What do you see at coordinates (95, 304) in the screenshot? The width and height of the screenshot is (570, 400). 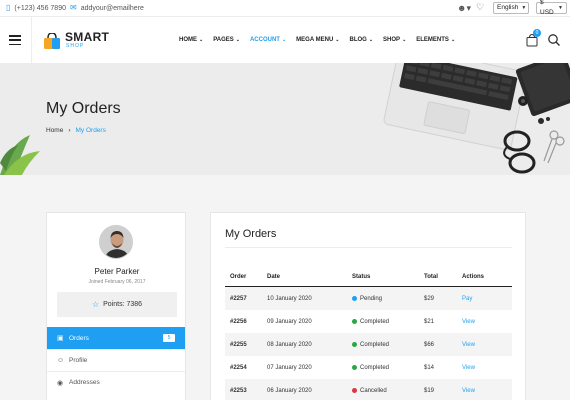 I see `star-icon: ☆` at bounding box center [95, 304].